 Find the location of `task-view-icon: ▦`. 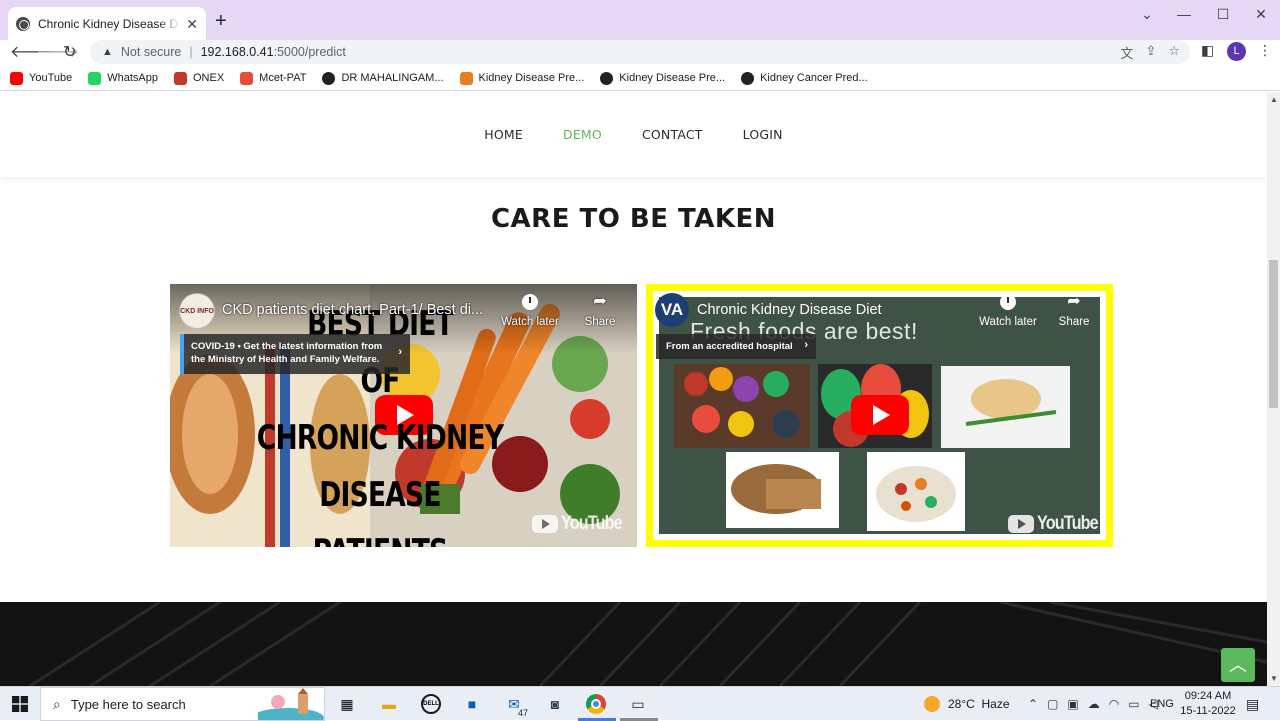

task-view-icon: ▦ is located at coordinates (347, 704).